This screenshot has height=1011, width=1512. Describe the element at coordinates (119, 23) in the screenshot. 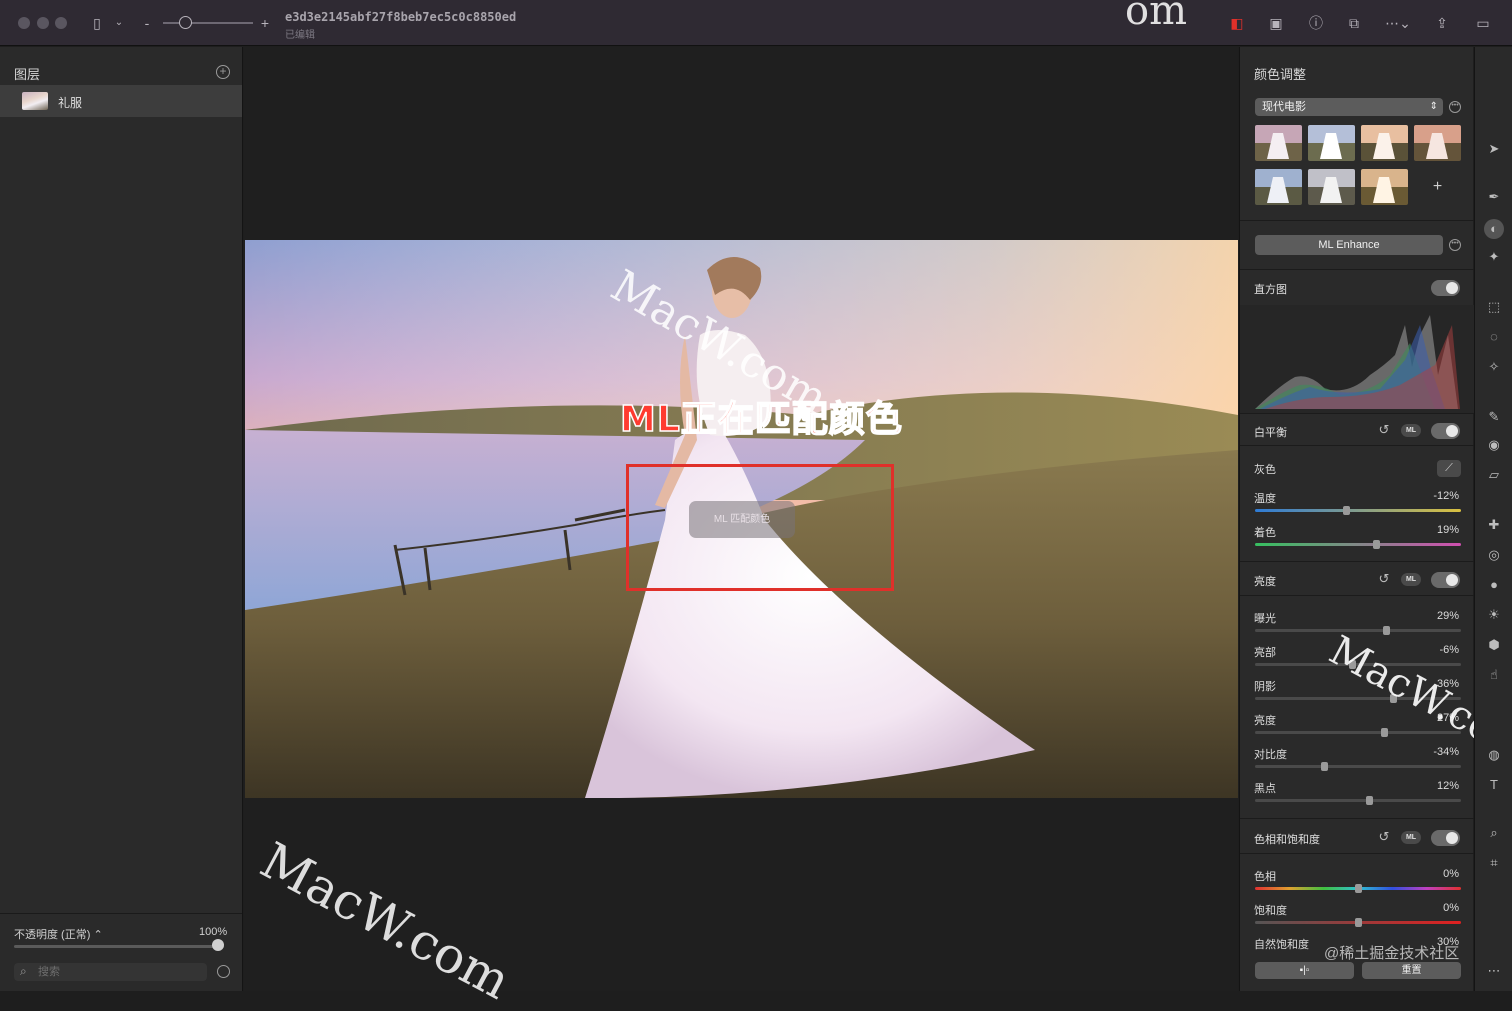

I see `chevron-down-icon: ⌄` at that location.